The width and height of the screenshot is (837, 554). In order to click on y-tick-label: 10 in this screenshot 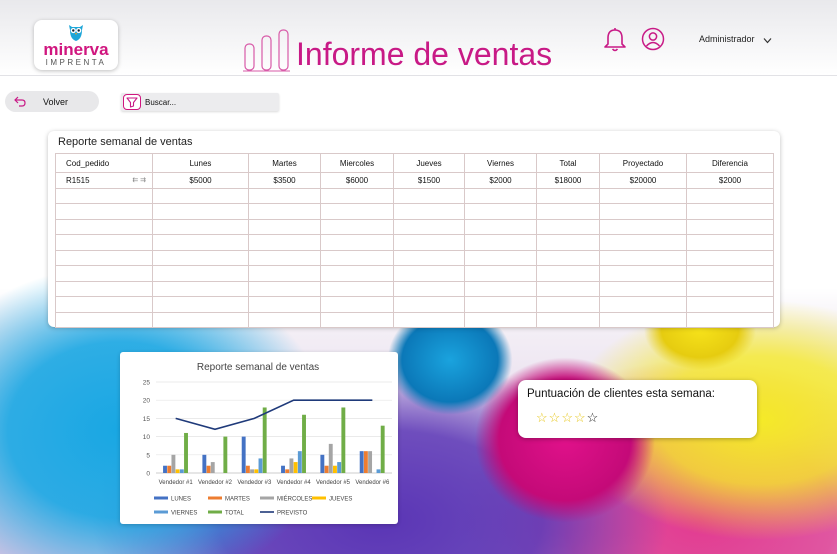, I will do `click(147, 437)`.